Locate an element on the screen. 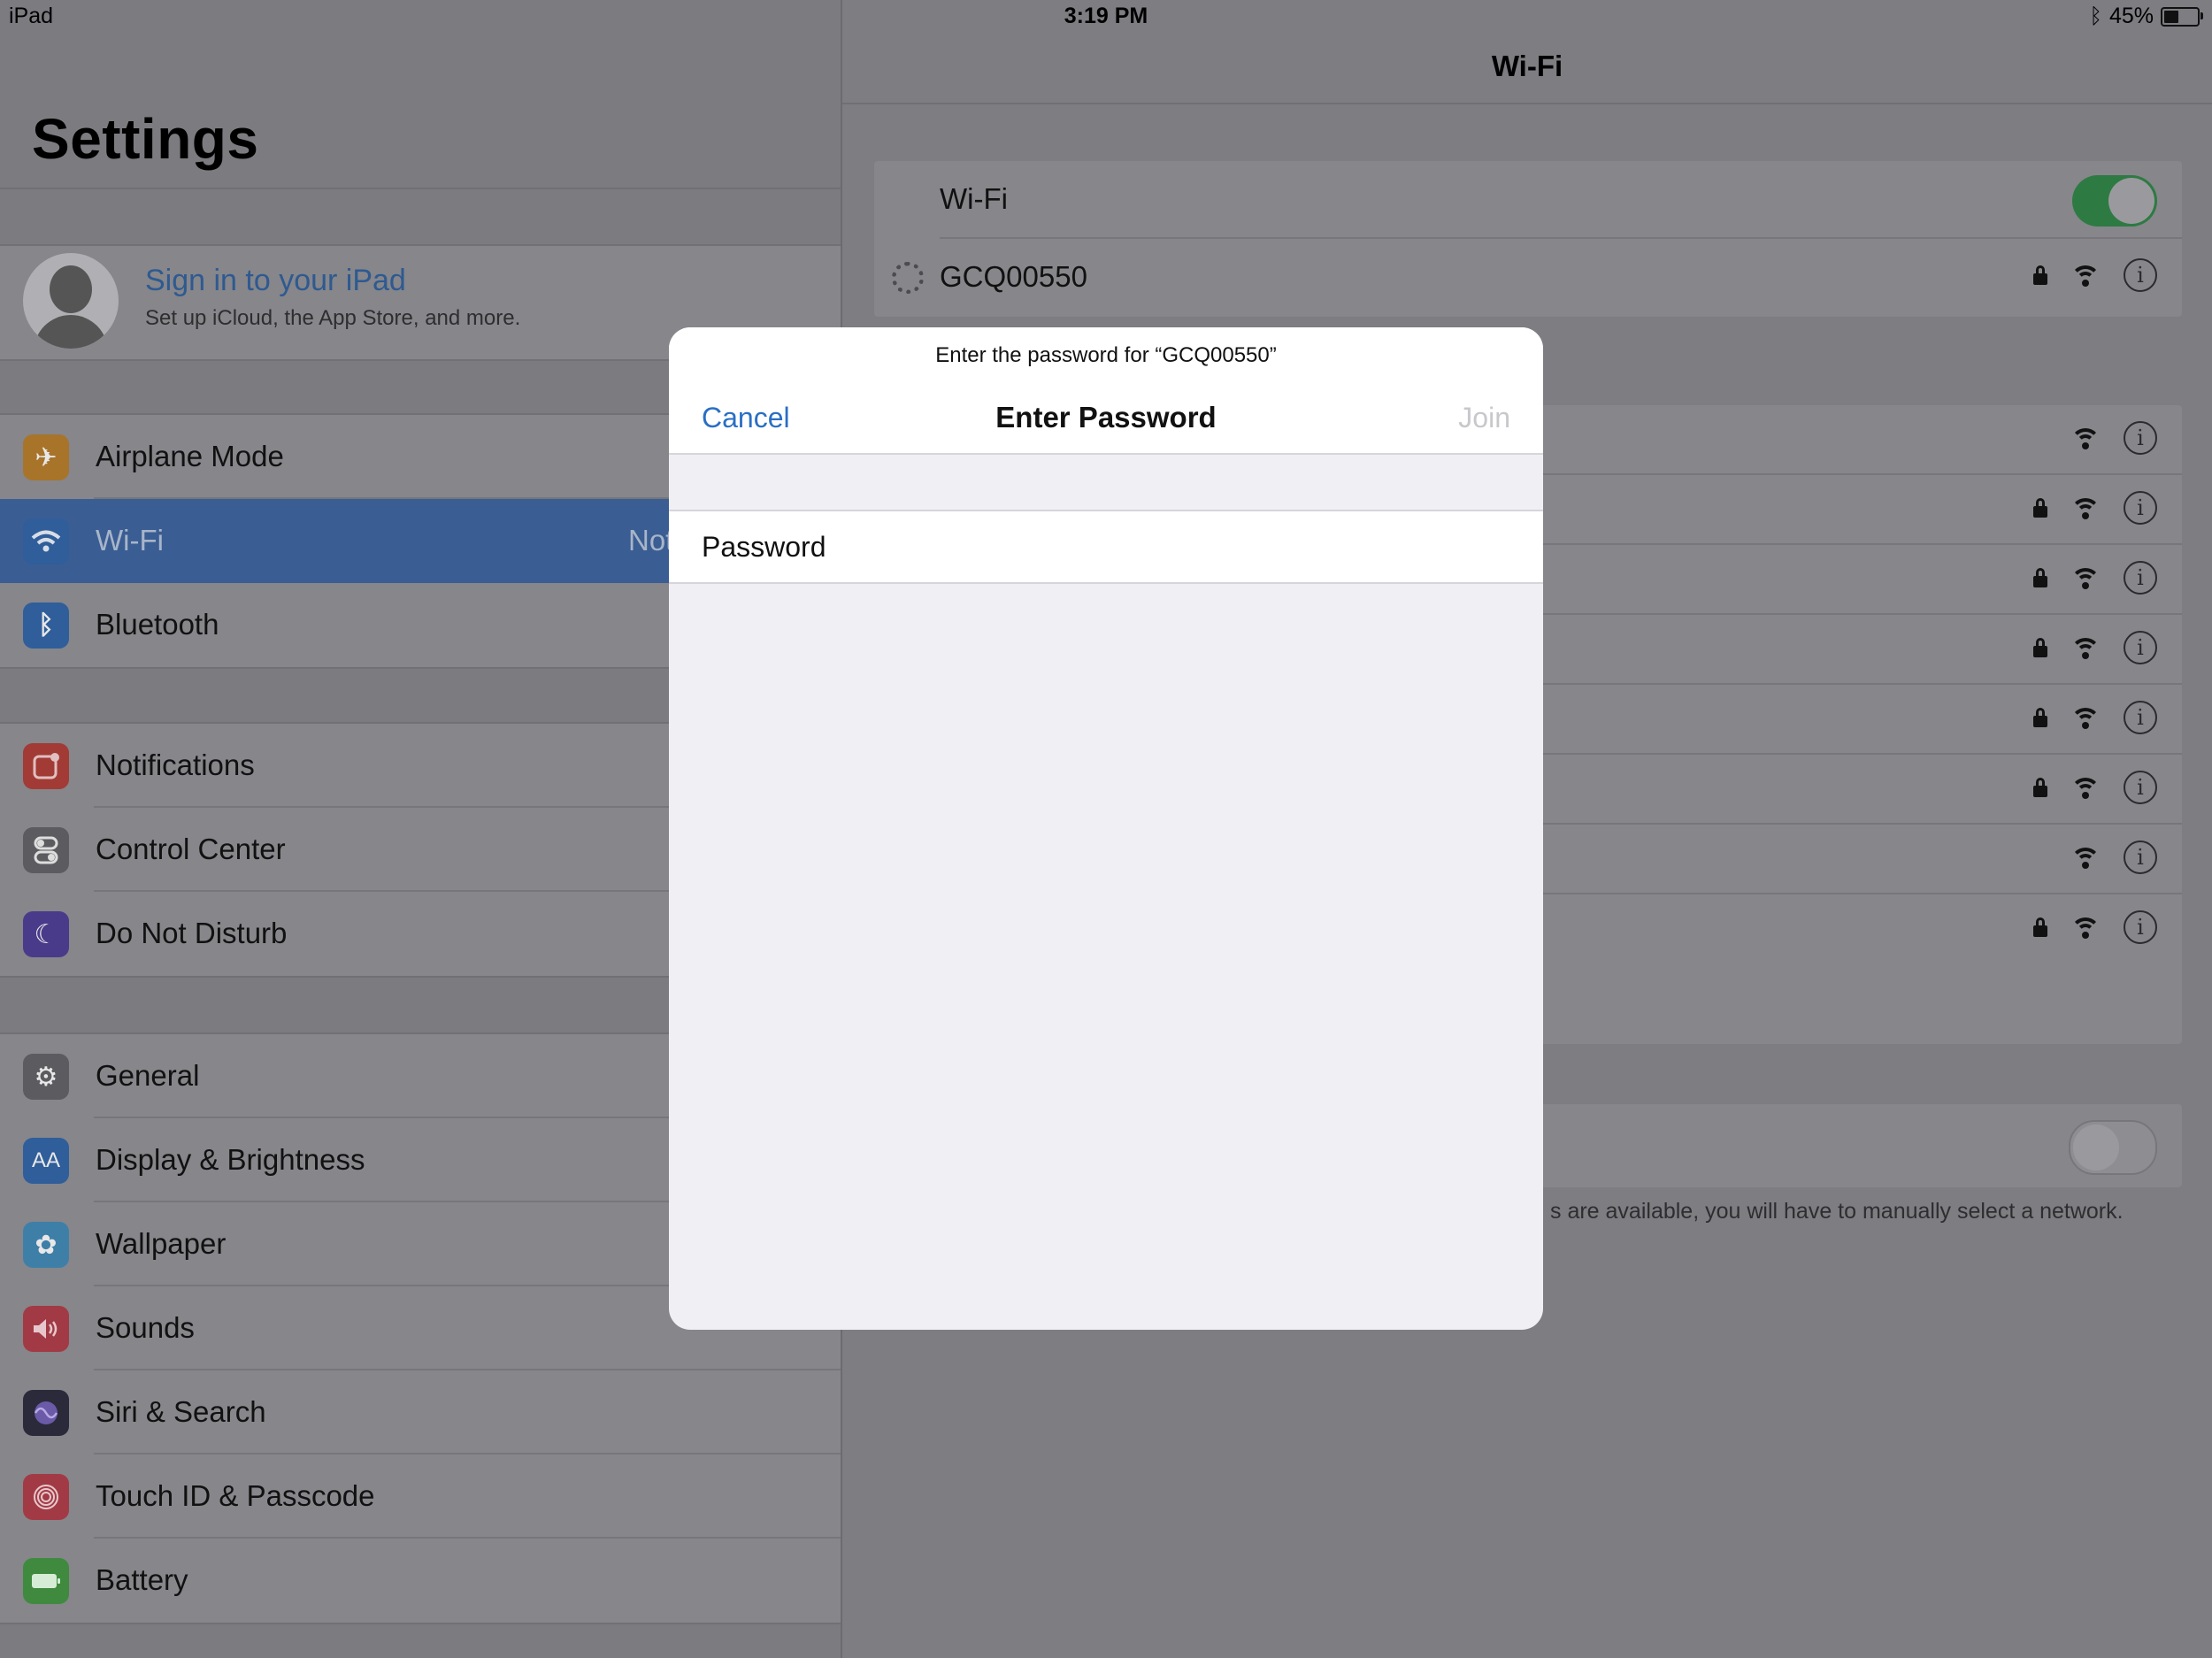 The width and height of the screenshot is (2212, 1658). sidebar-item-label: Airplane Mode is located at coordinates (190, 456).